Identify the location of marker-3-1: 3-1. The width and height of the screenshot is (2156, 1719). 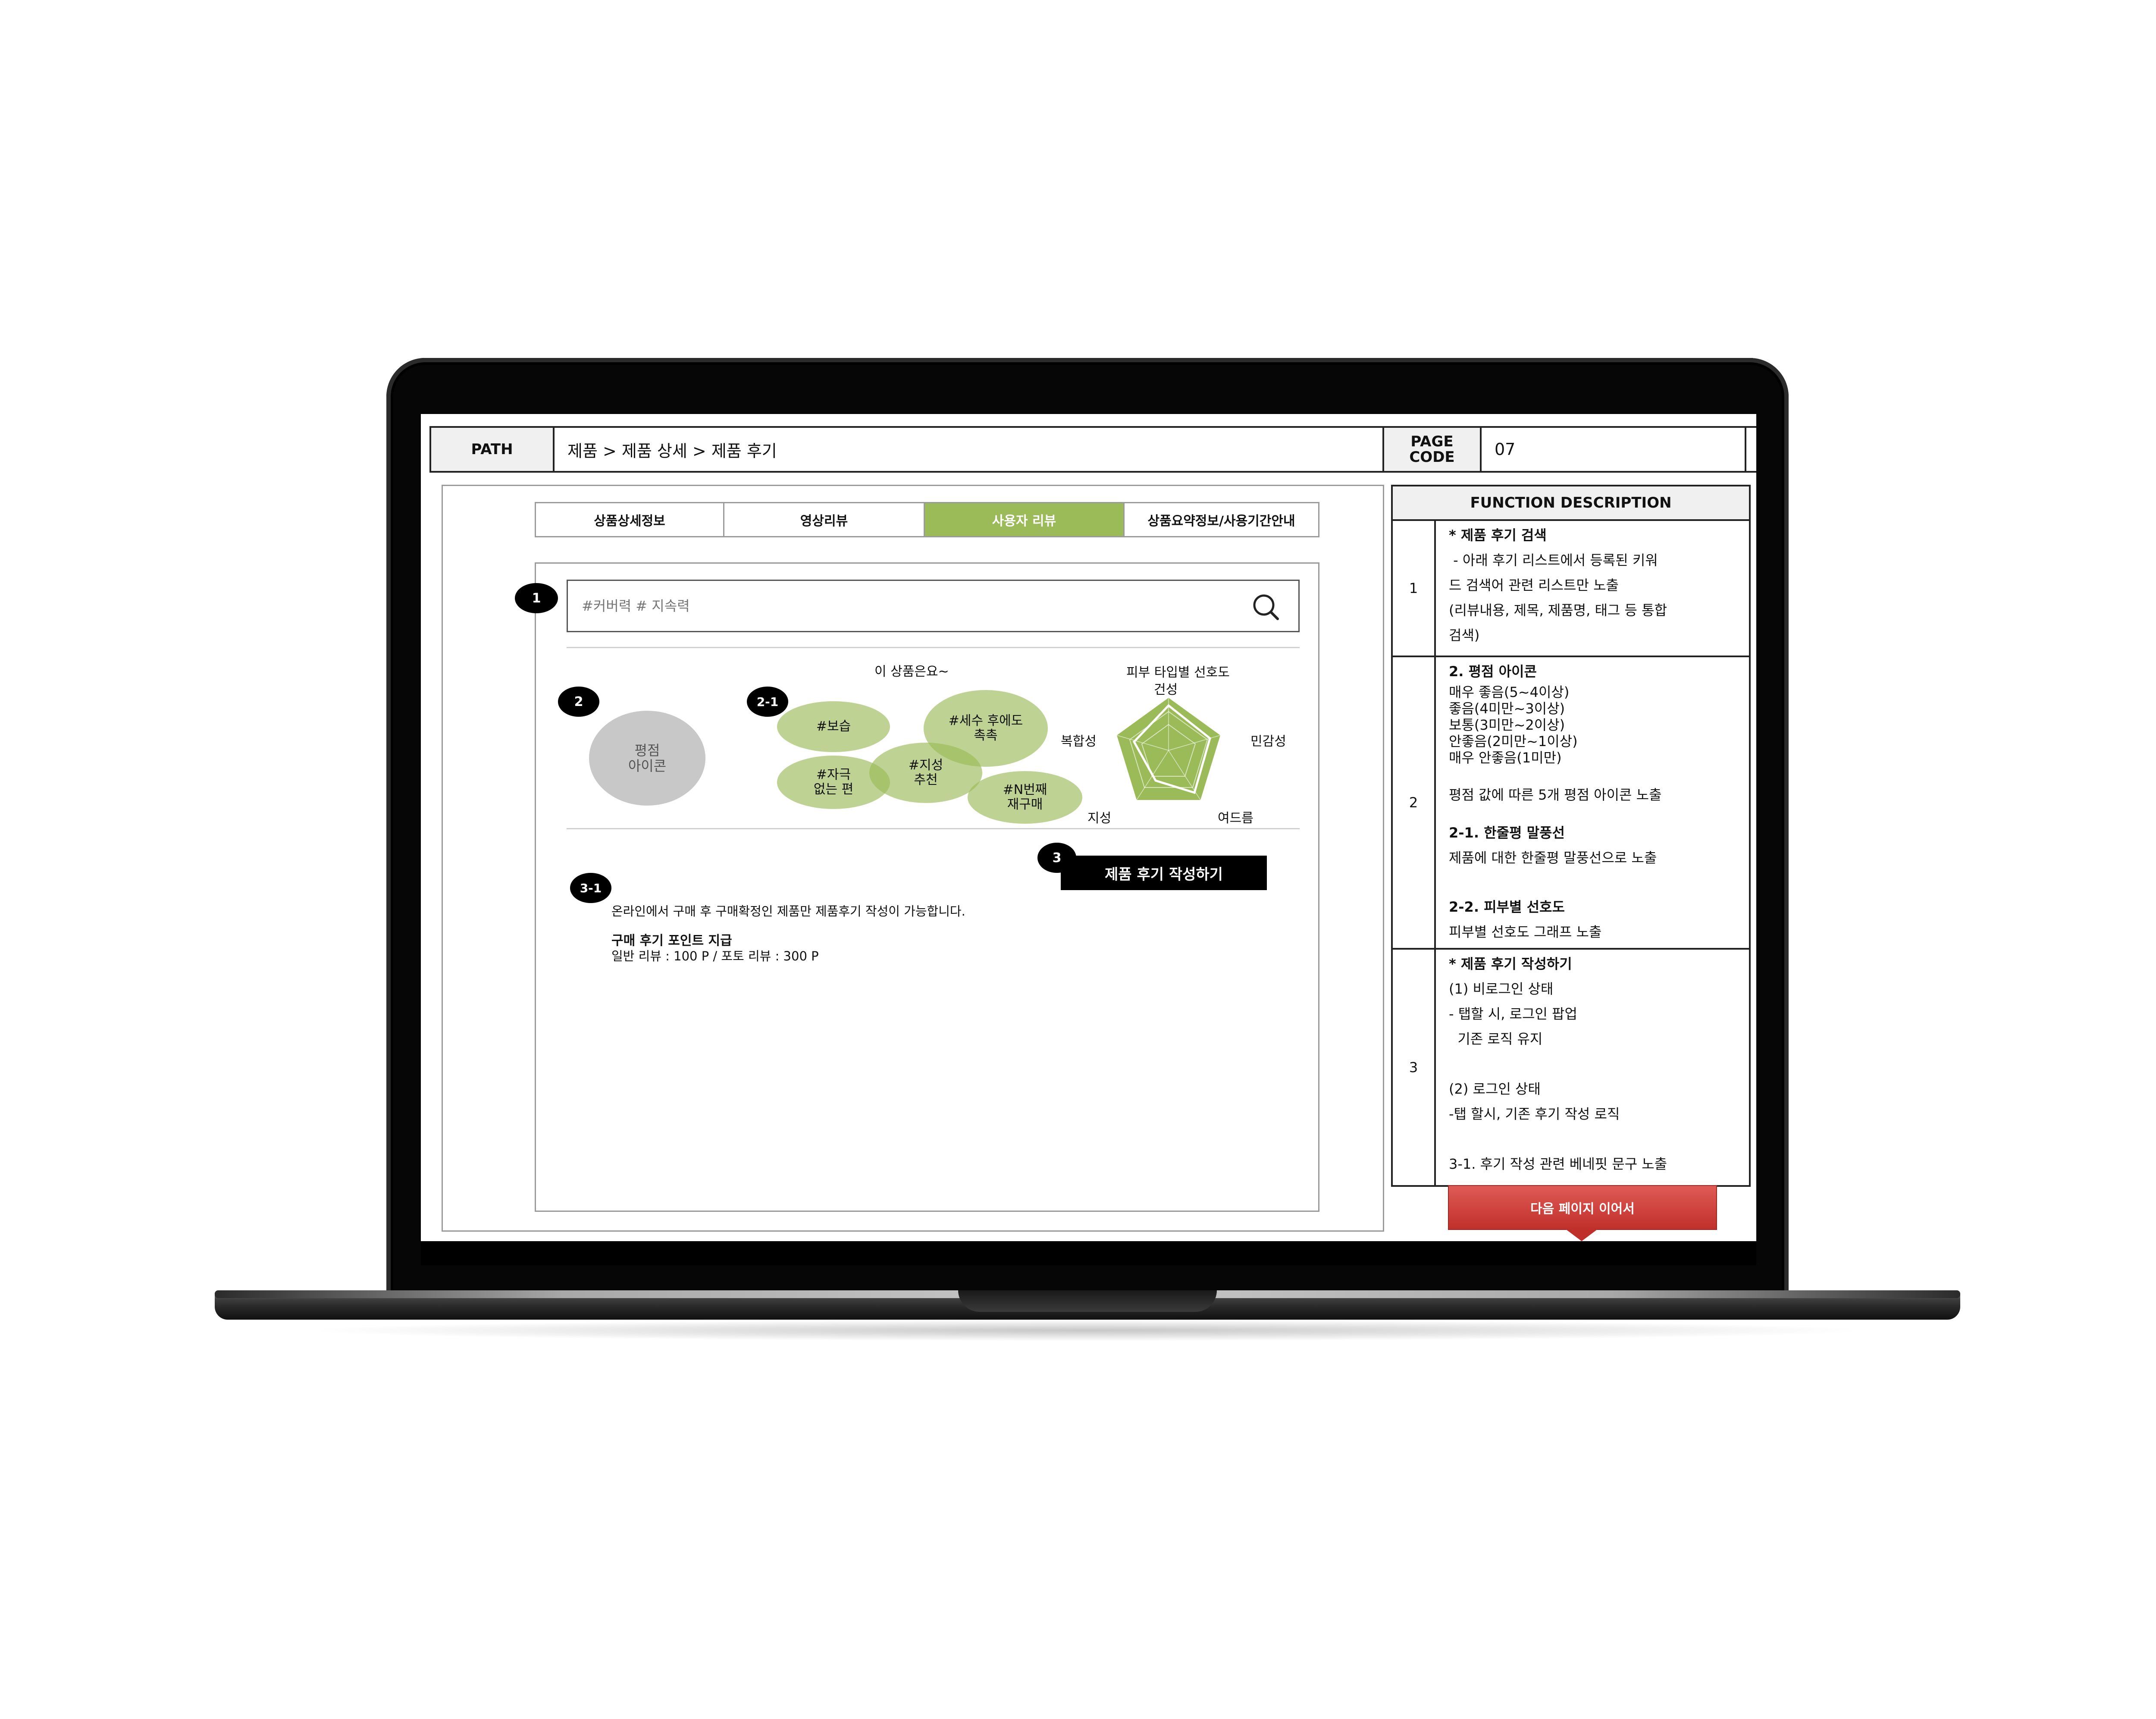
(590, 888).